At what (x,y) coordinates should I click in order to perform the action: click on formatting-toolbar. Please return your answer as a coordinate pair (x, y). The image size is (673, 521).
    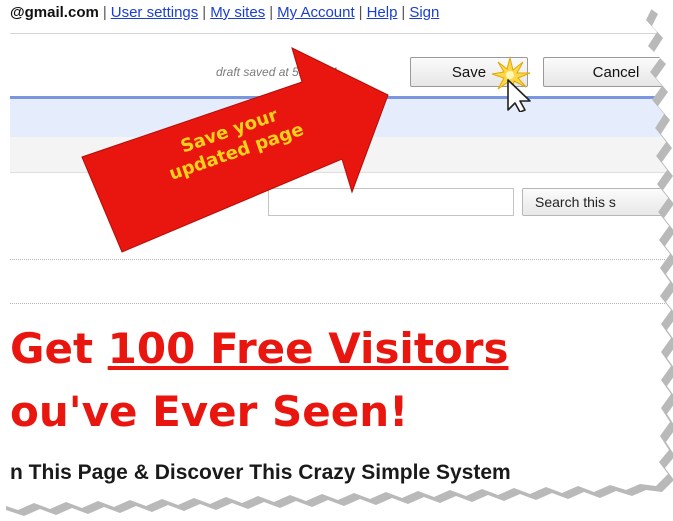
    Looking at the image, I should click on (341, 155).